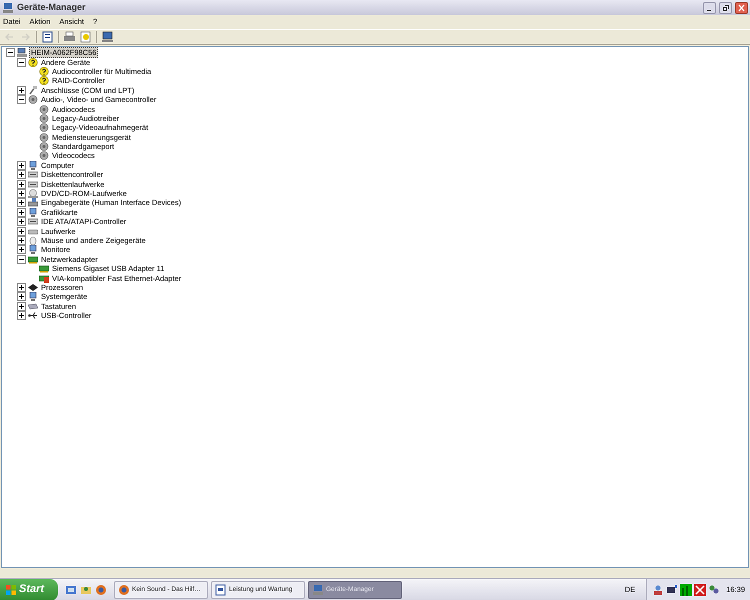 The width and height of the screenshot is (750, 600). I want to click on input-device-icon, so click(33, 203).